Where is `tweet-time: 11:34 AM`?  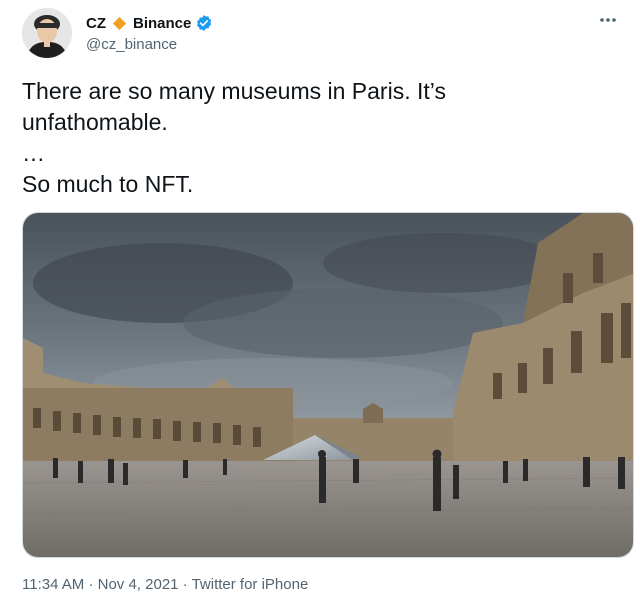 tweet-time: 11:34 AM is located at coordinates (53, 584).